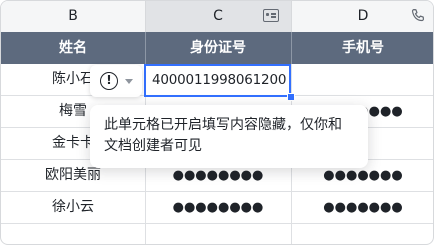  I want to click on cell-id-number: ●●●●●●●●, so click(218, 208).